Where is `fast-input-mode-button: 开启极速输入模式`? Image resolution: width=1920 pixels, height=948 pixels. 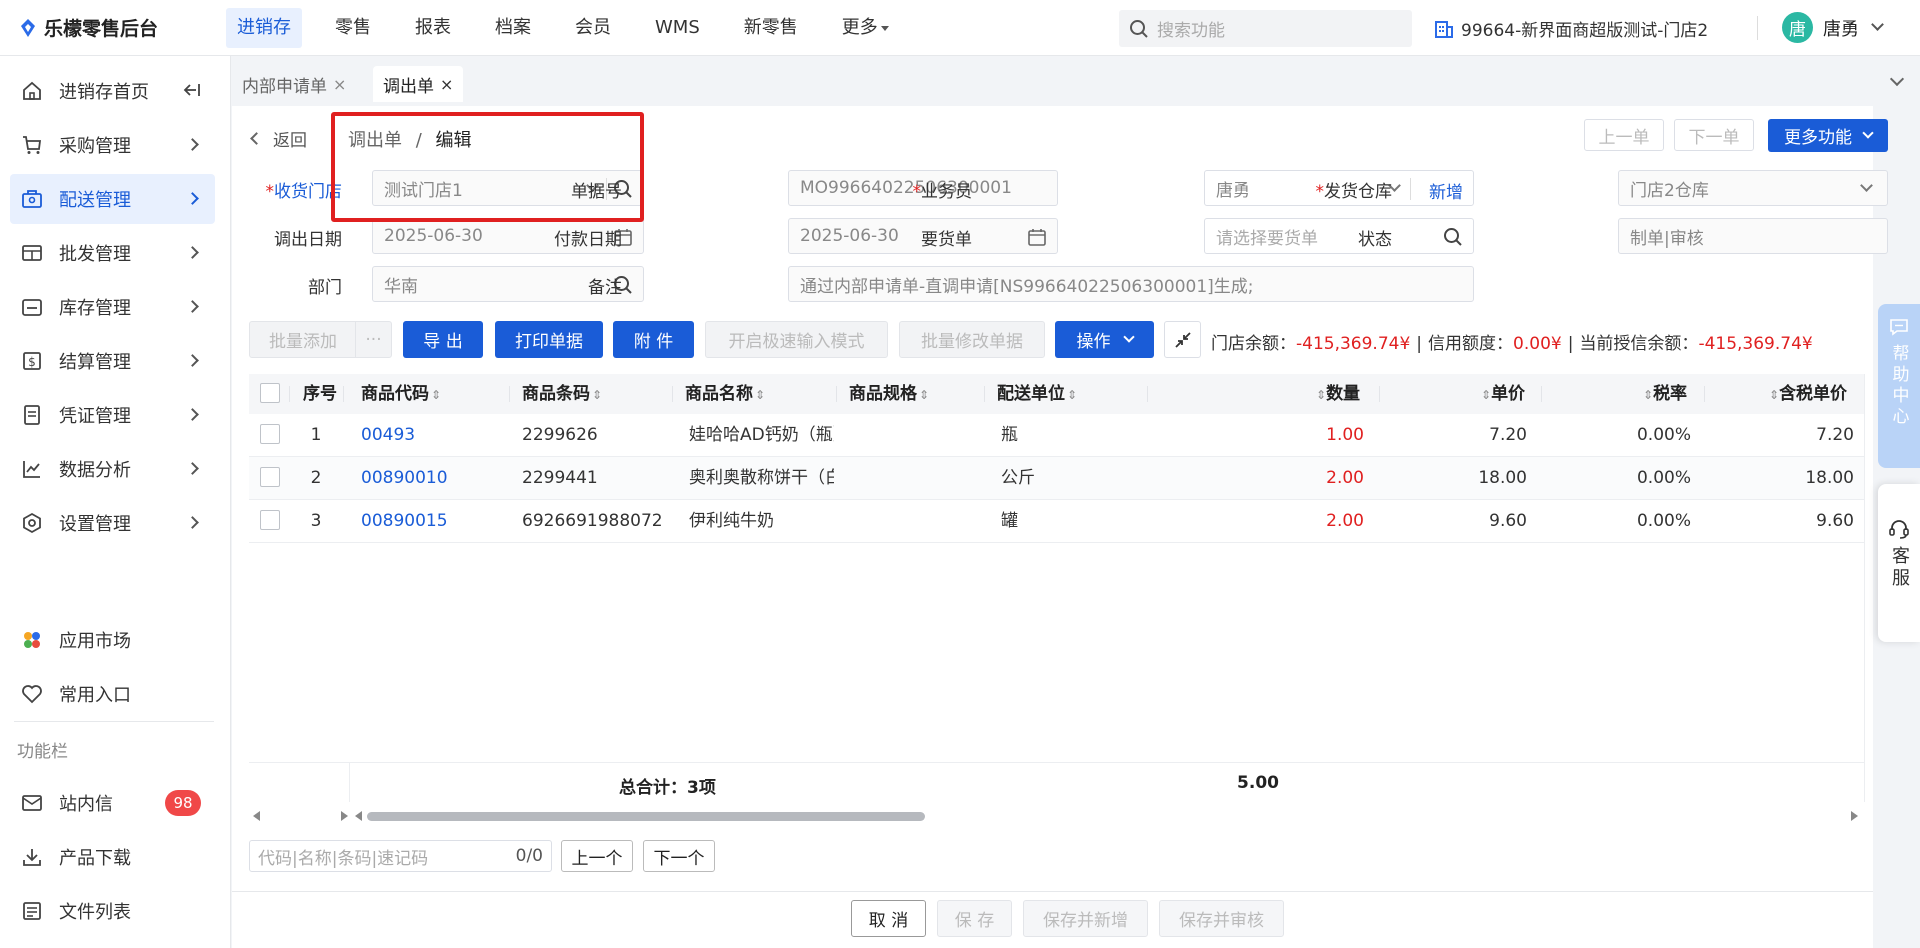 fast-input-mode-button: 开启极速输入模式 is located at coordinates (796, 339).